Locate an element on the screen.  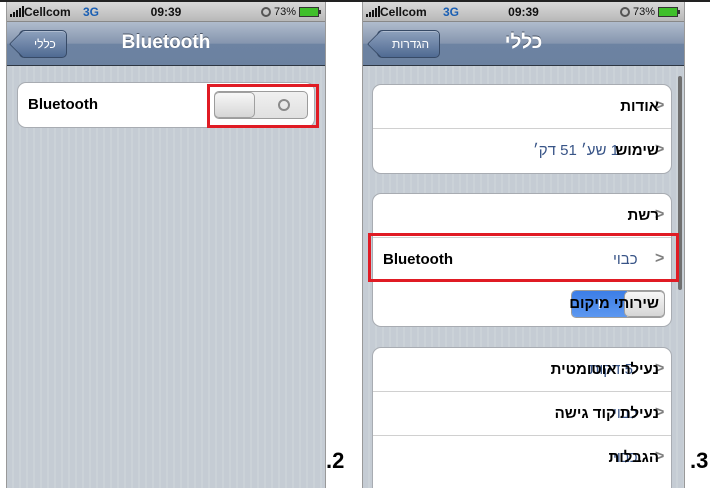
about-usage-group: > אודות > 1 שע׳ 51 דק׳ שימוש is located at coordinates (522, 129).